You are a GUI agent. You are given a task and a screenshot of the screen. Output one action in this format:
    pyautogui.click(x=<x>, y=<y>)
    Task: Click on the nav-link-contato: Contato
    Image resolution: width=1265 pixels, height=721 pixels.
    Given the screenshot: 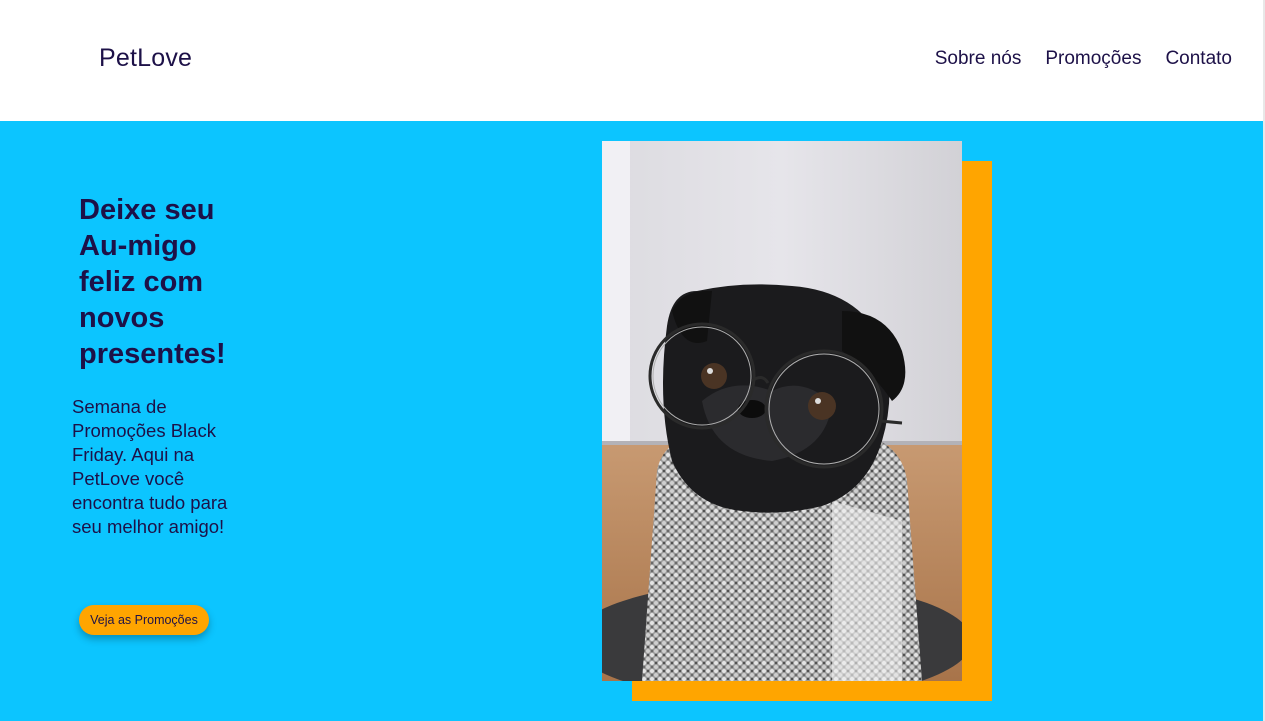 What is the action you would take?
    pyautogui.click(x=1198, y=59)
    